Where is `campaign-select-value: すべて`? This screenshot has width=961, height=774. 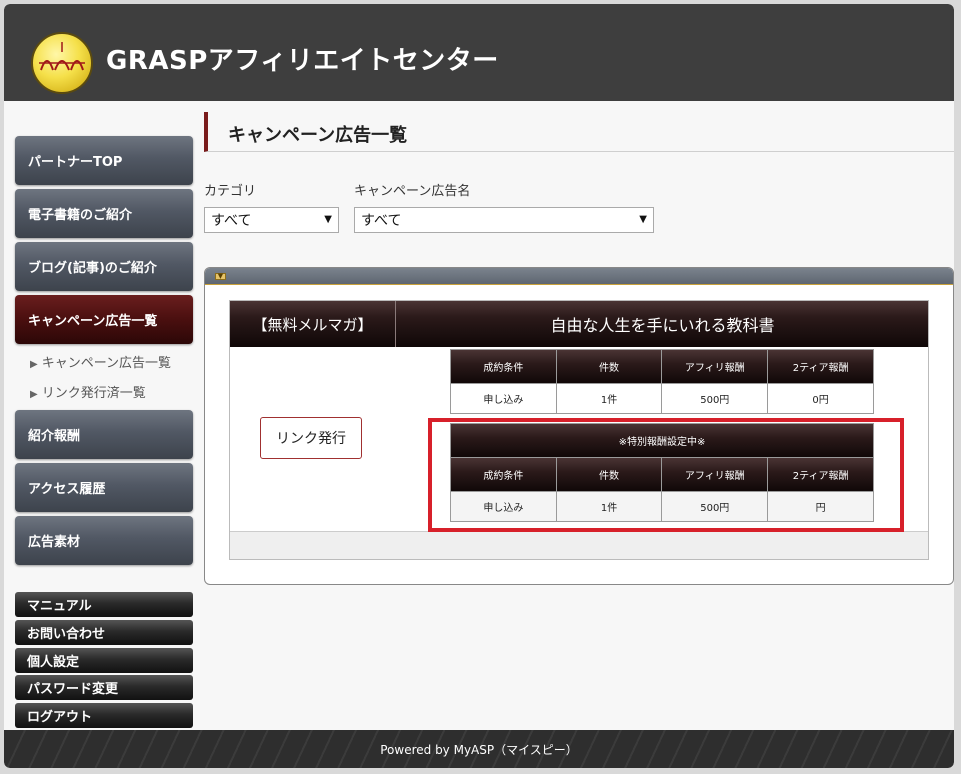 campaign-select-value: すべて is located at coordinates (381, 221).